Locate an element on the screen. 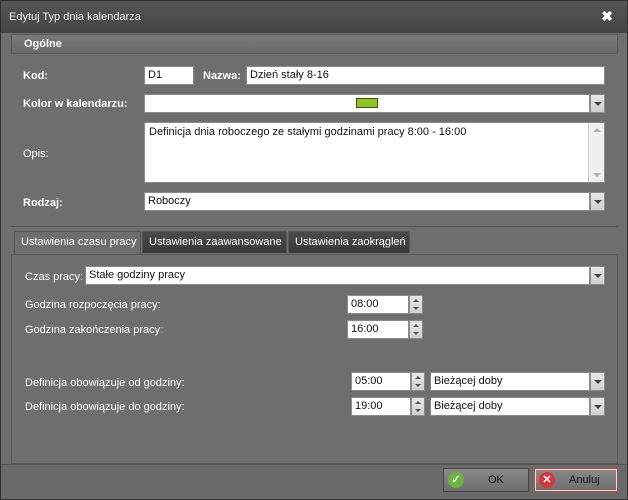  valid-to-day-select: Bieżącej doby is located at coordinates (510, 406).